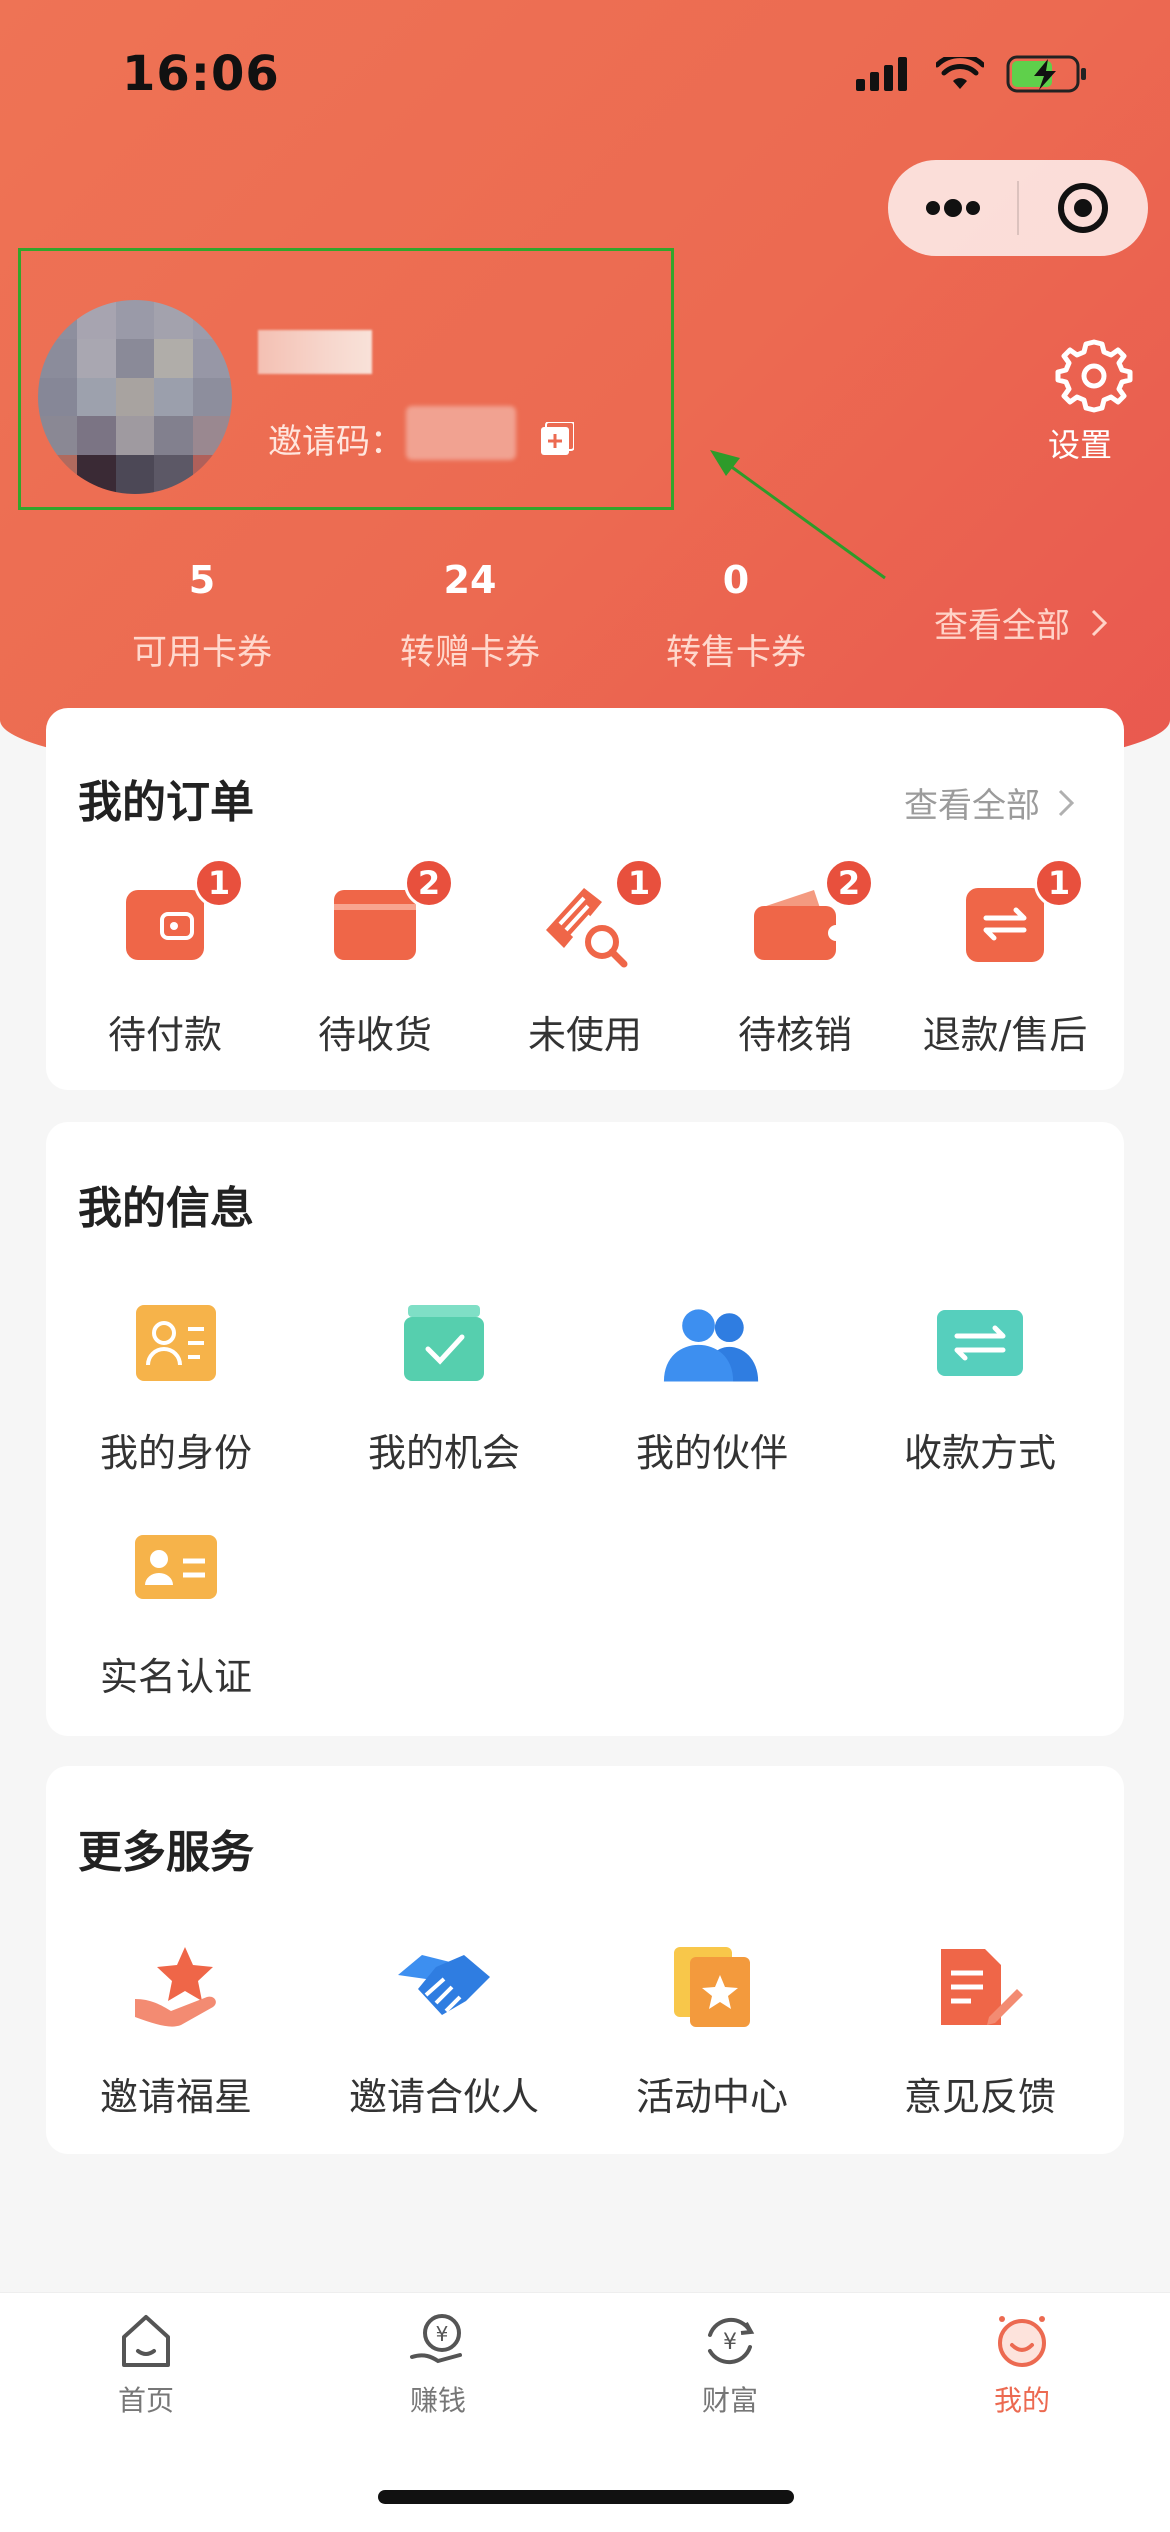 This screenshot has width=1170, height=2532. What do you see at coordinates (729, 2400) in the screenshot?
I see `tab-label: 财富` at bounding box center [729, 2400].